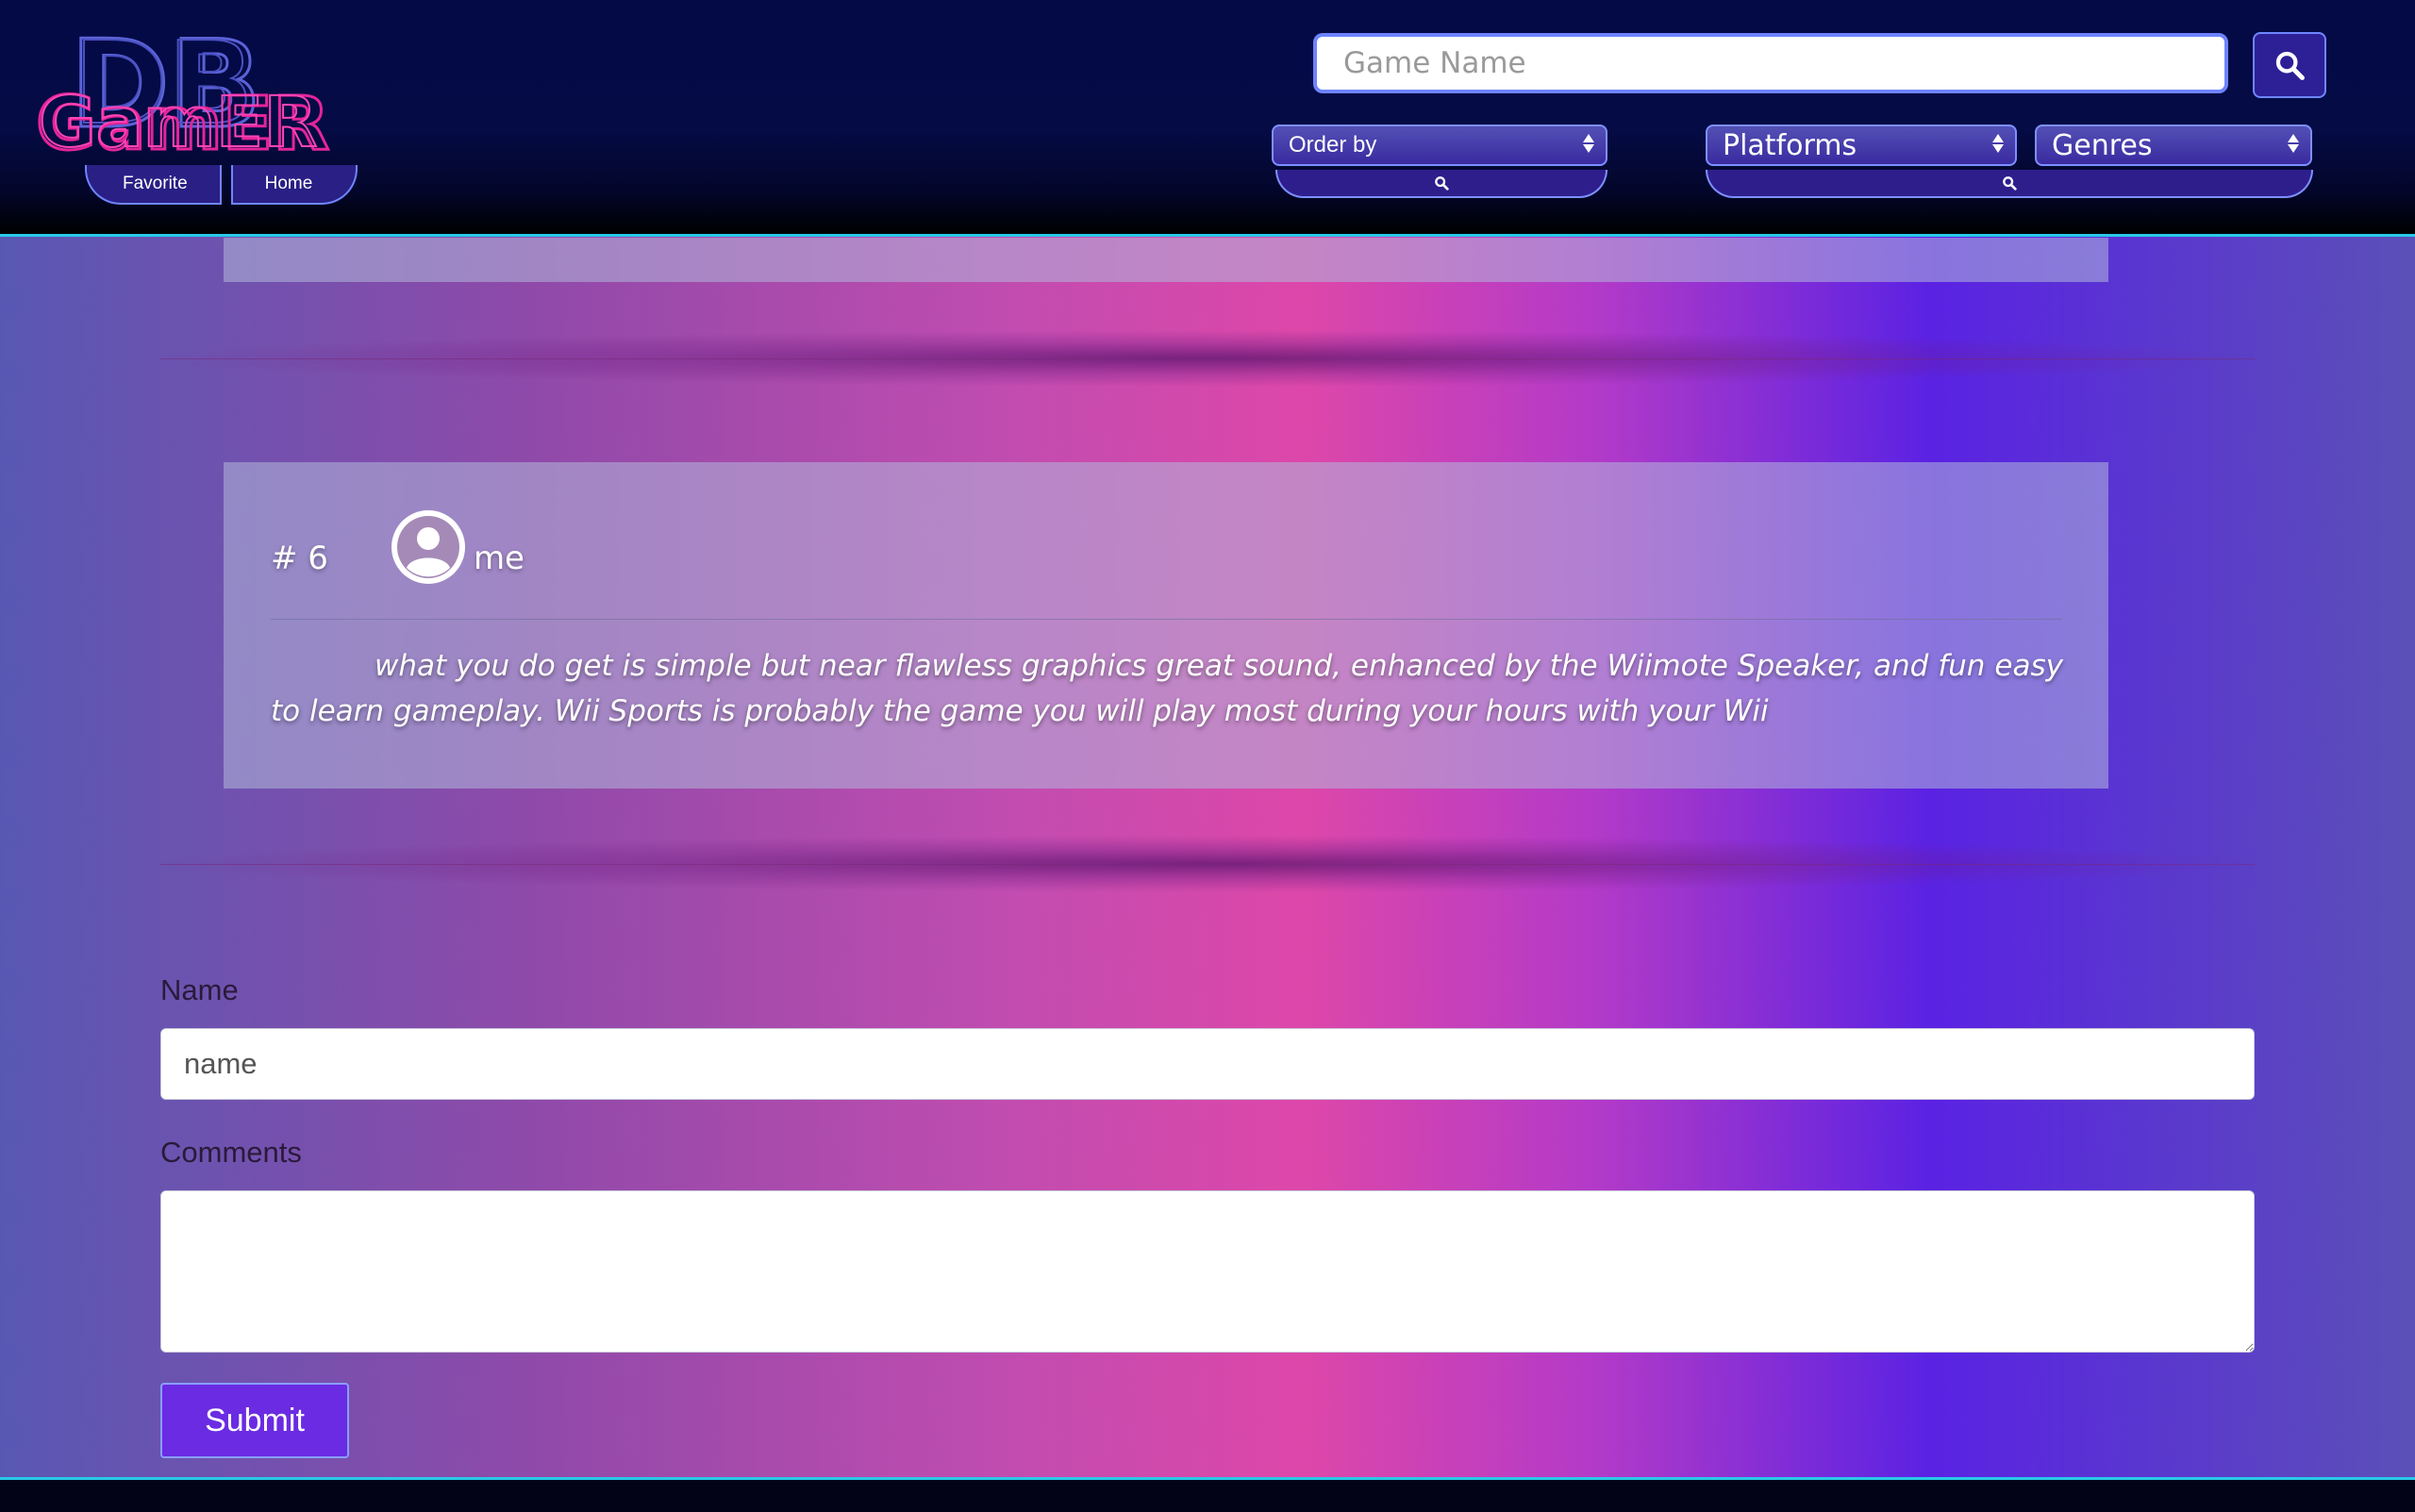 The image size is (2415, 1512). What do you see at coordinates (499, 558) in the screenshot?
I see `comment-username: me` at bounding box center [499, 558].